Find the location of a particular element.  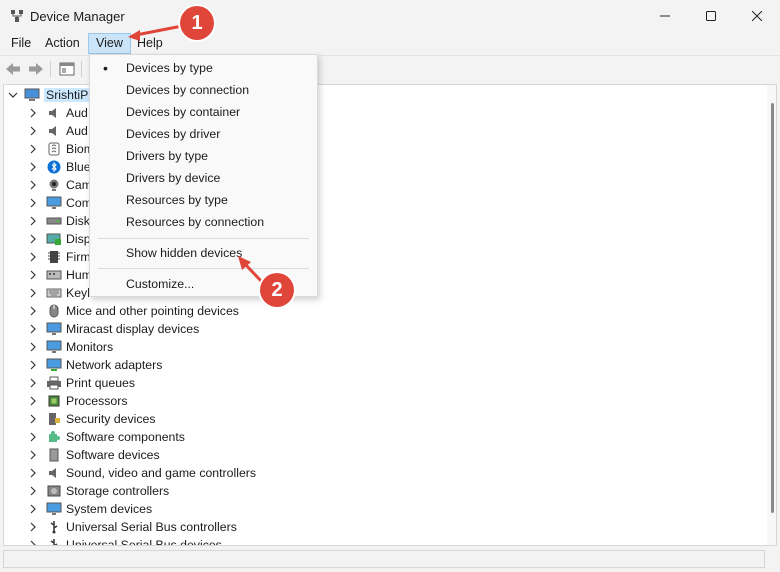

callout-badge-1: 1 is located at coordinates (197, 23).